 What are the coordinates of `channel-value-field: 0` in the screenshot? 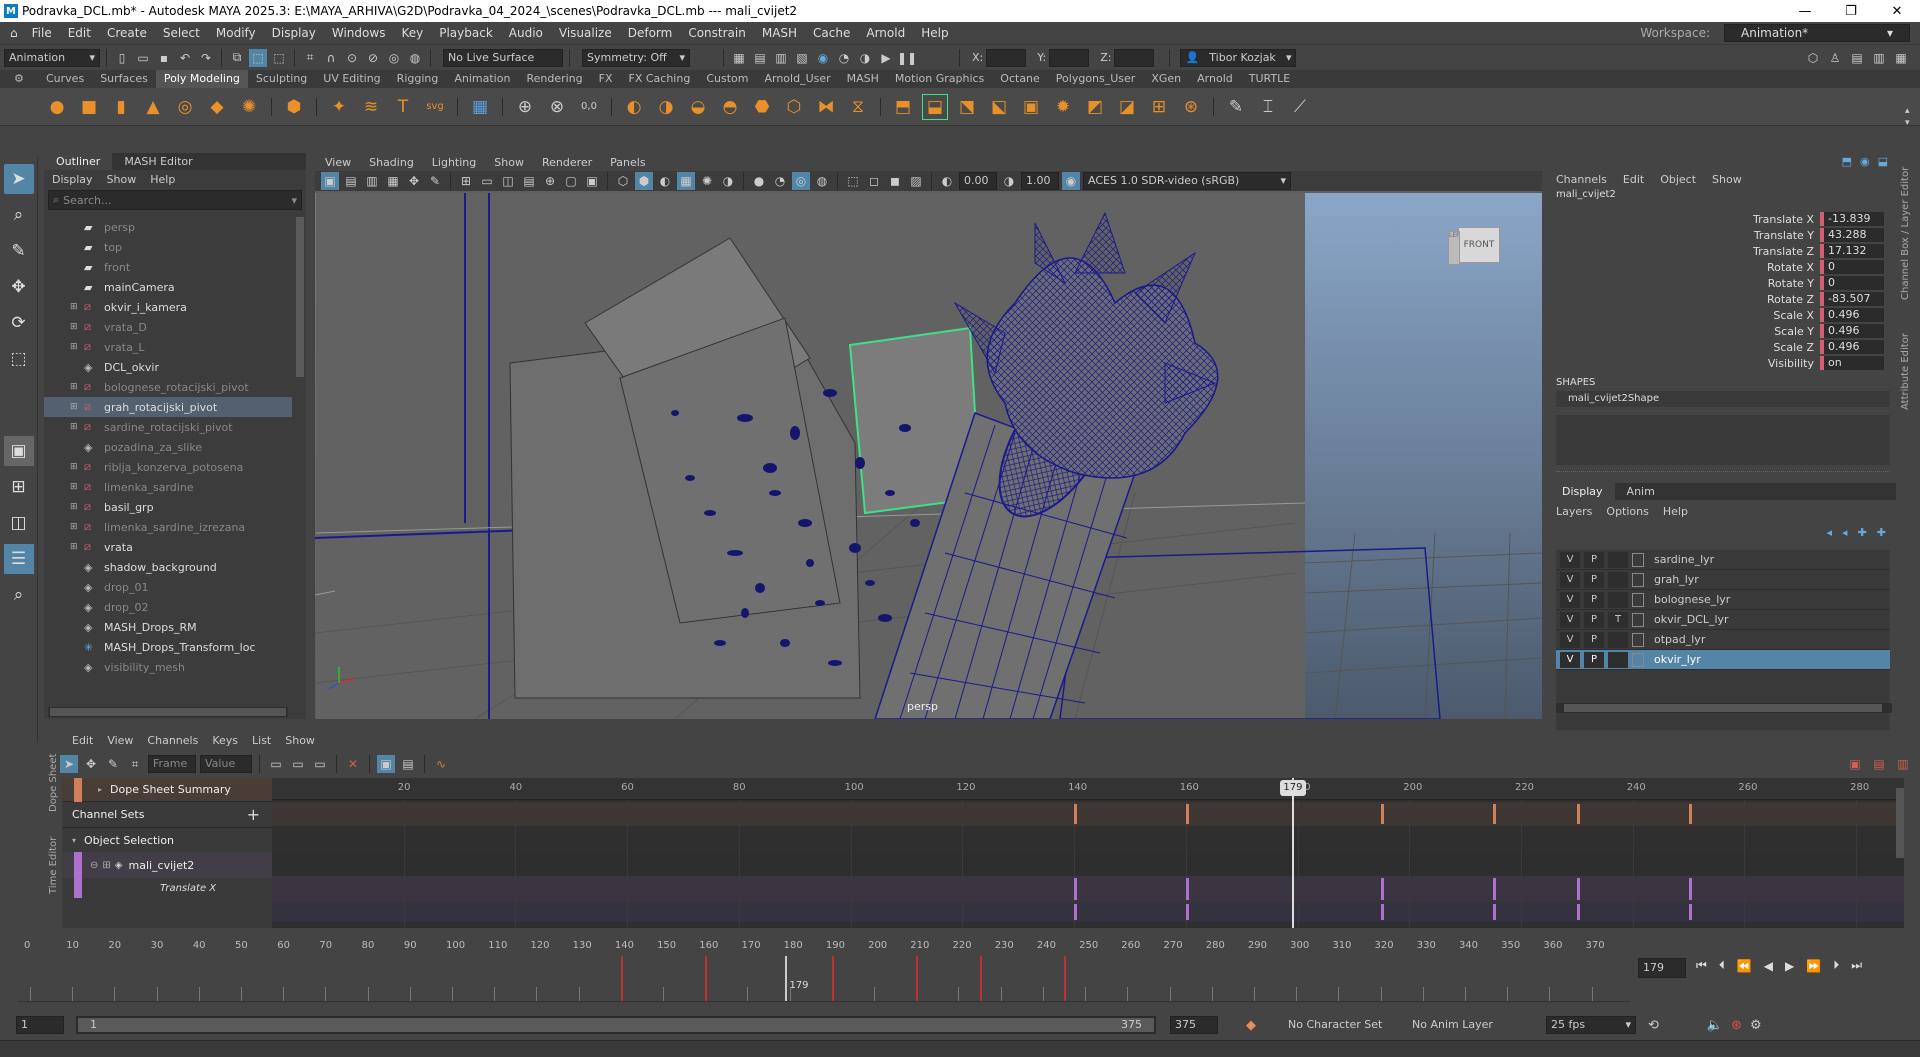 It's located at (1852, 283).